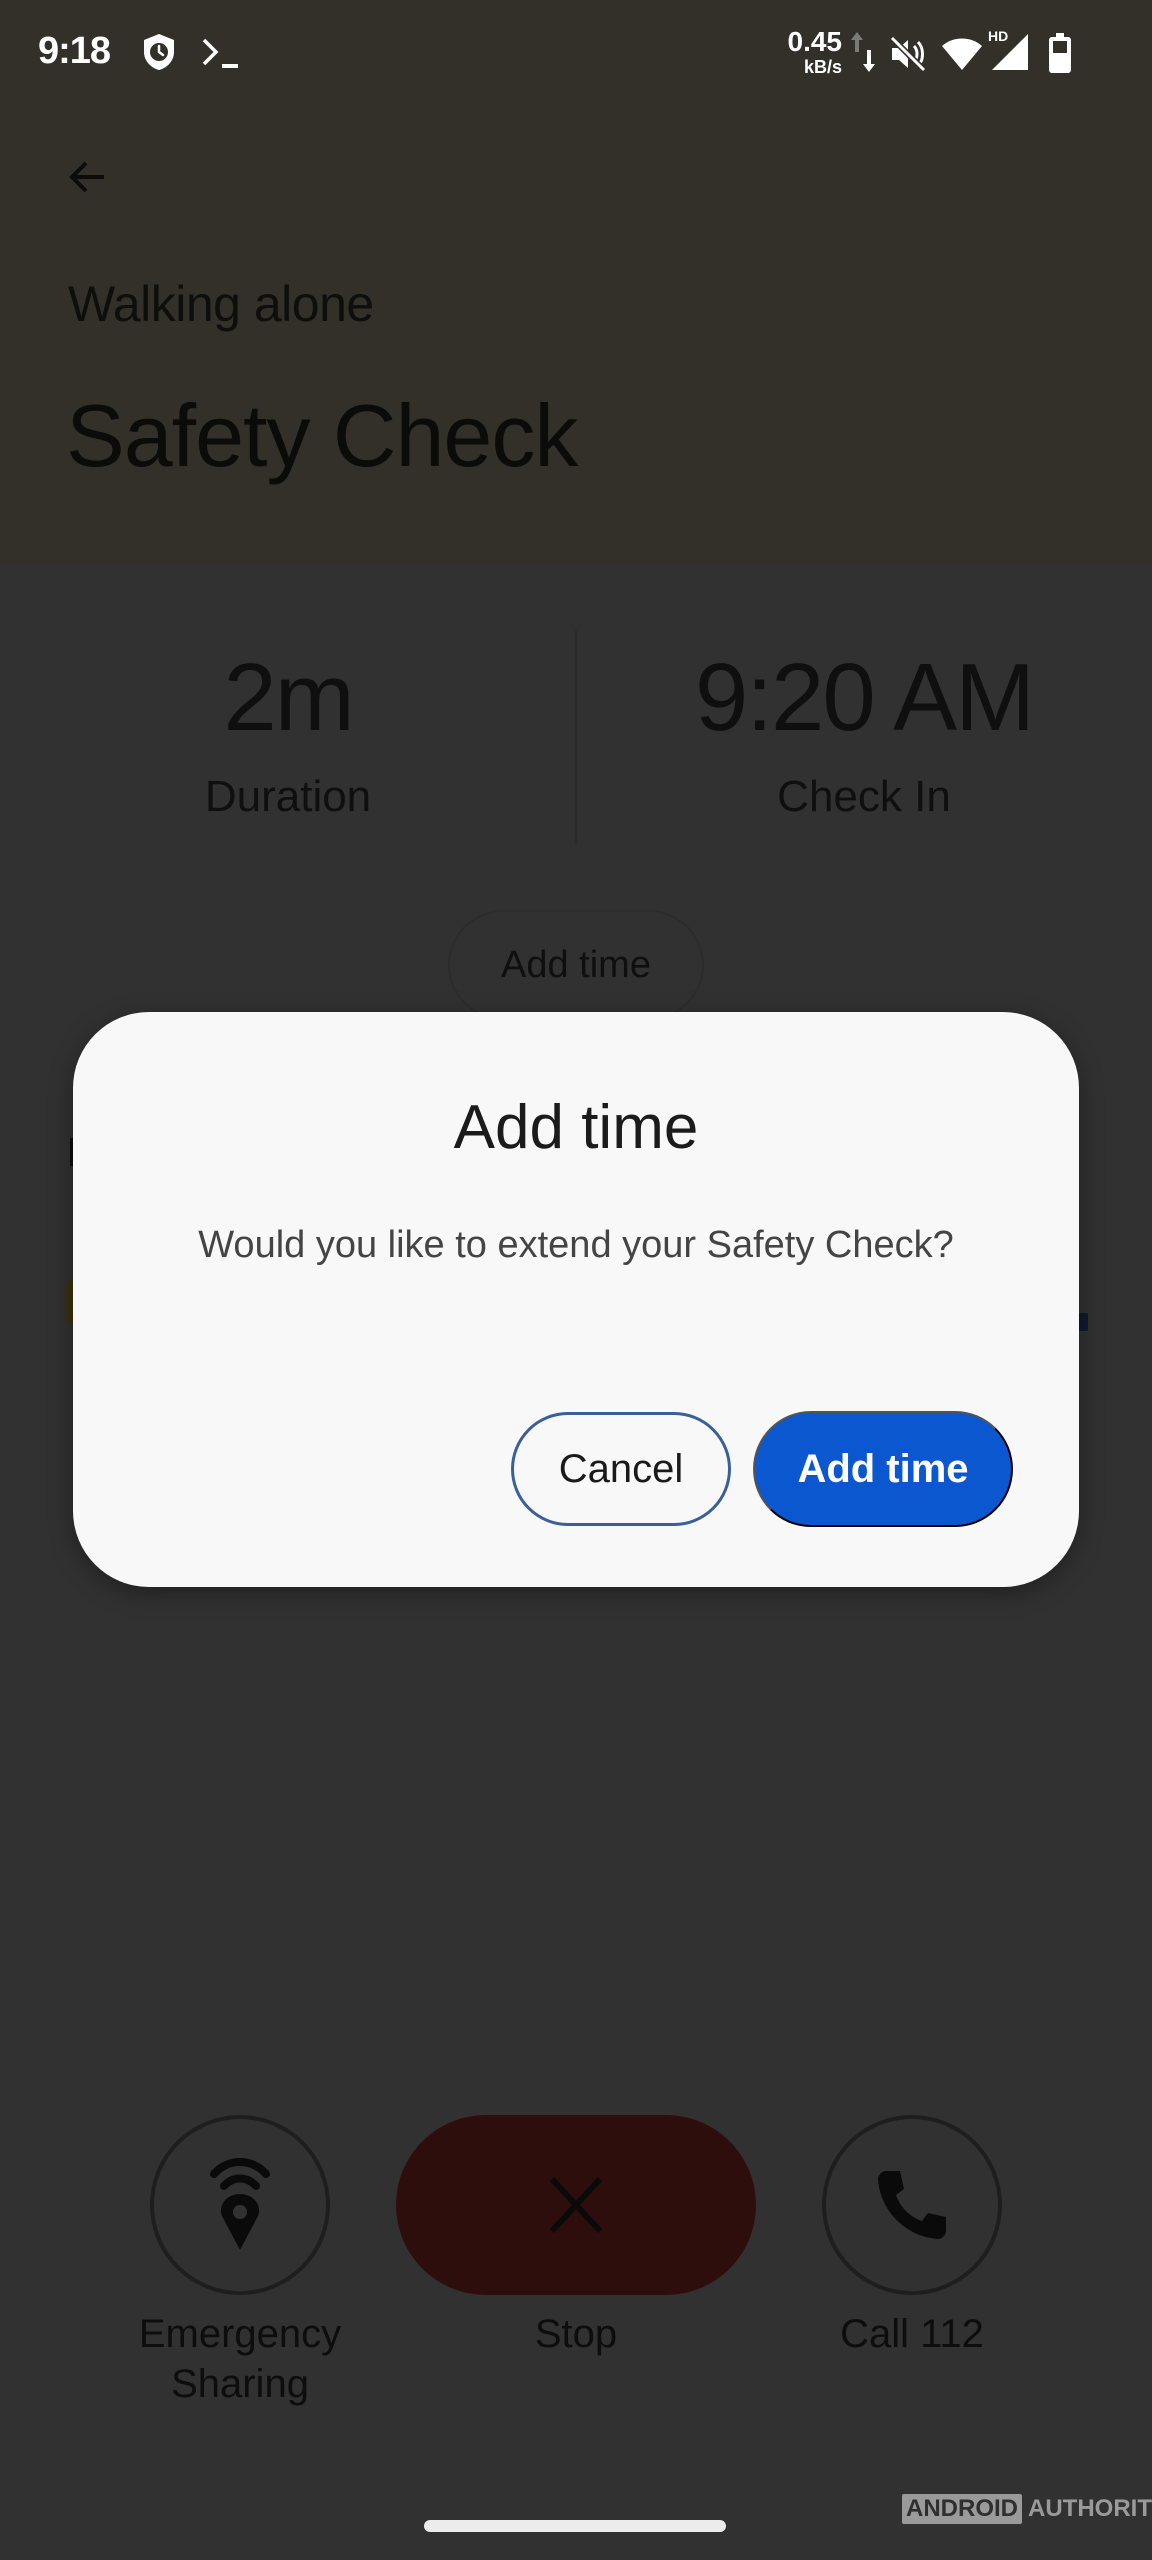 This screenshot has height=2560, width=1152. What do you see at coordinates (576, 965) in the screenshot?
I see `add-time-button-background: Add time` at bounding box center [576, 965].